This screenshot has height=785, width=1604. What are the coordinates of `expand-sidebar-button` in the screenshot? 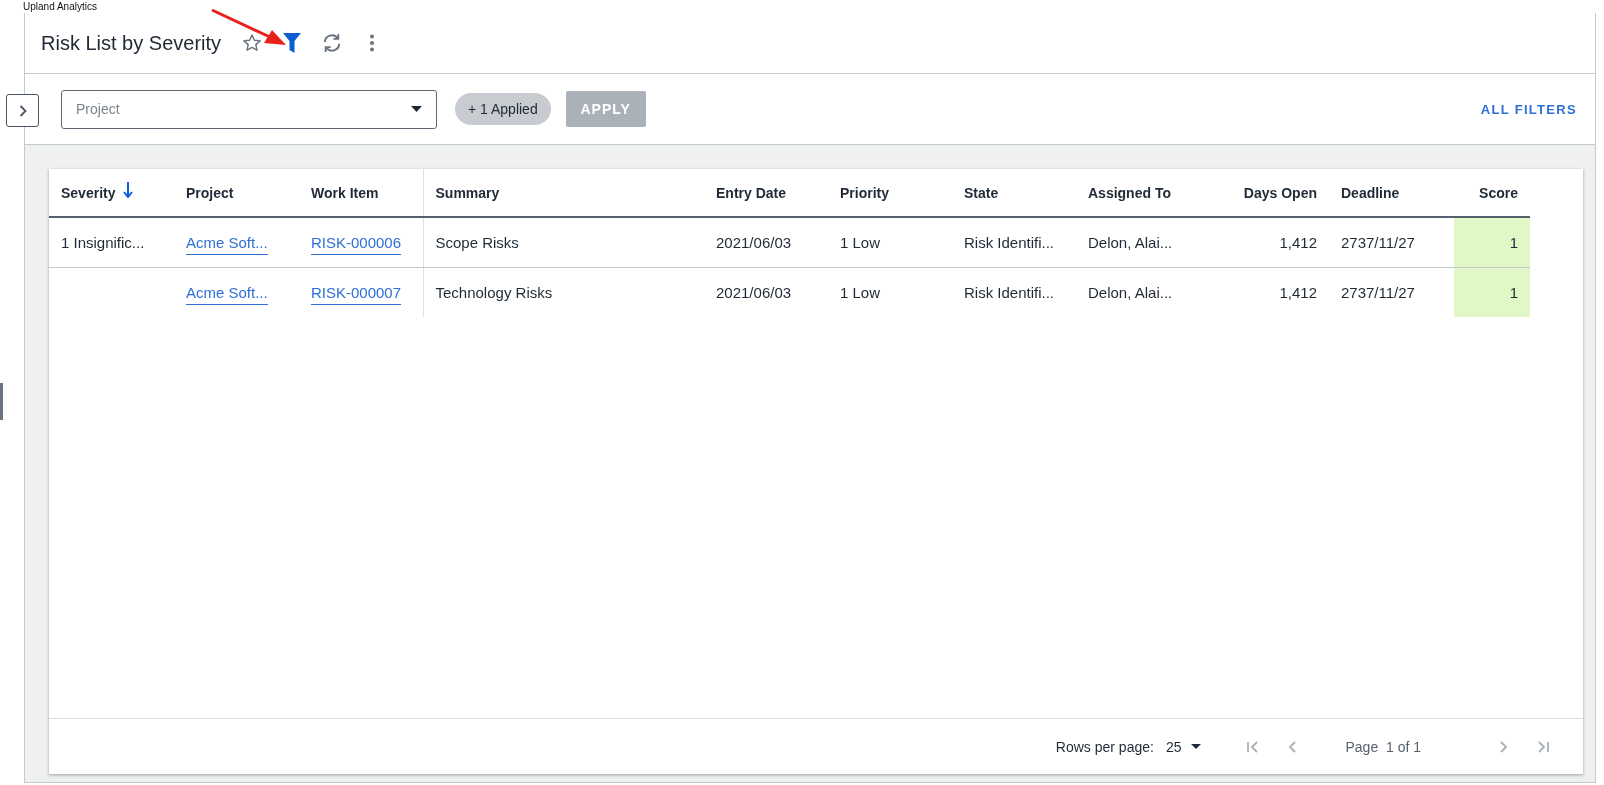 It's located at (22, 110).